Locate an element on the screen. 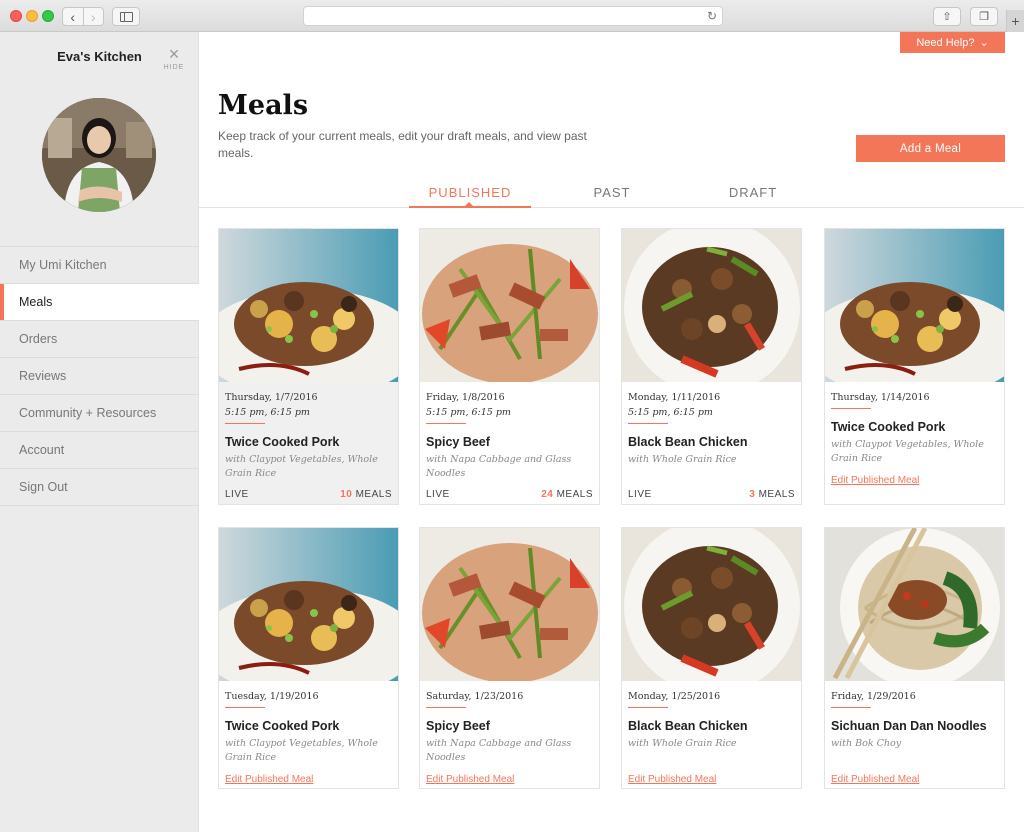 This screenshot has height=832, width=1024. chevron-down-icon: ⌄ is located at coordinates (984, 43).